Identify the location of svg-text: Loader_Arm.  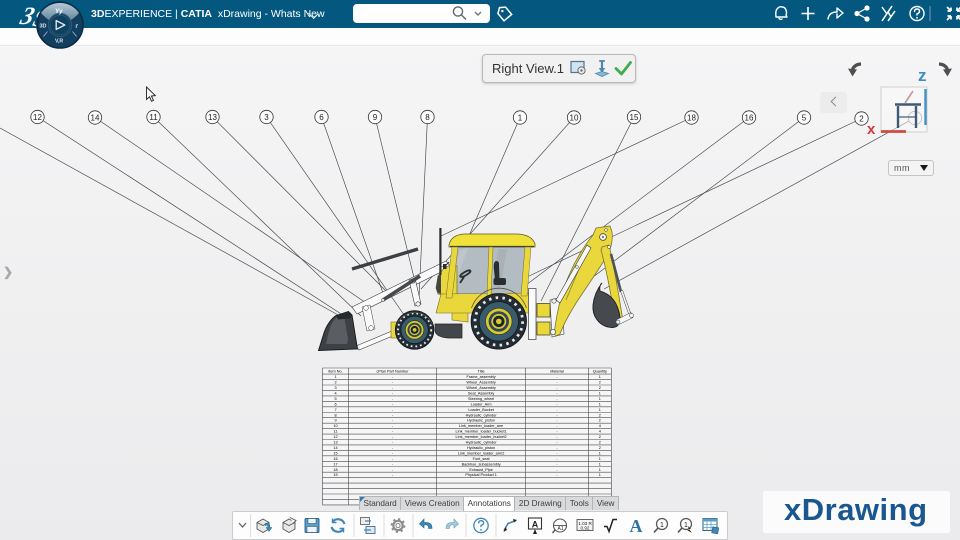
(481, 404).